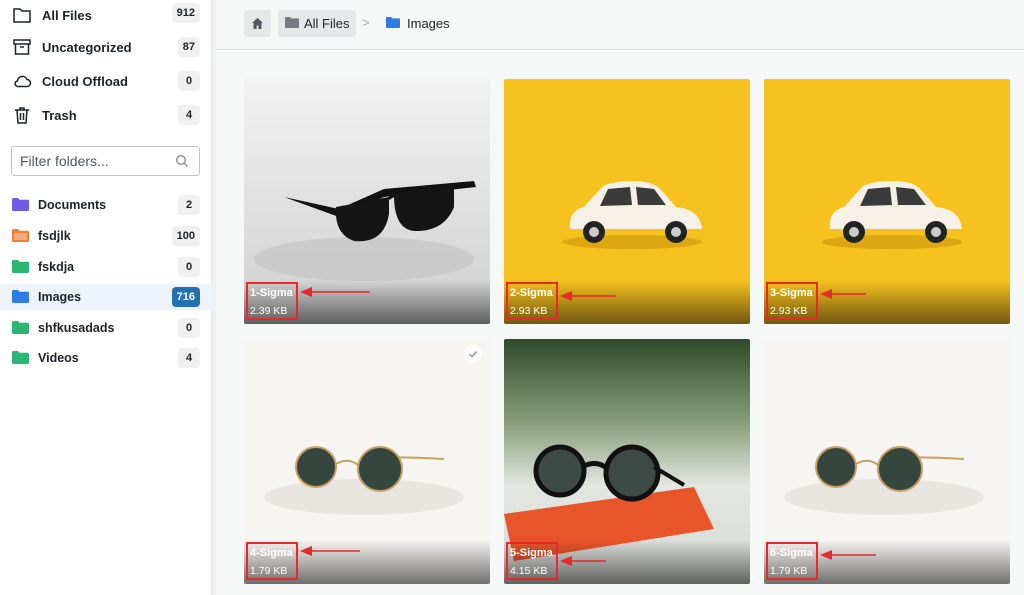 This screenshot has width=1024, height=595. What do you see at coordinates (67, 15) in the screenshot?
I see `nav-label: All Files` at bounding box center [67, 15].